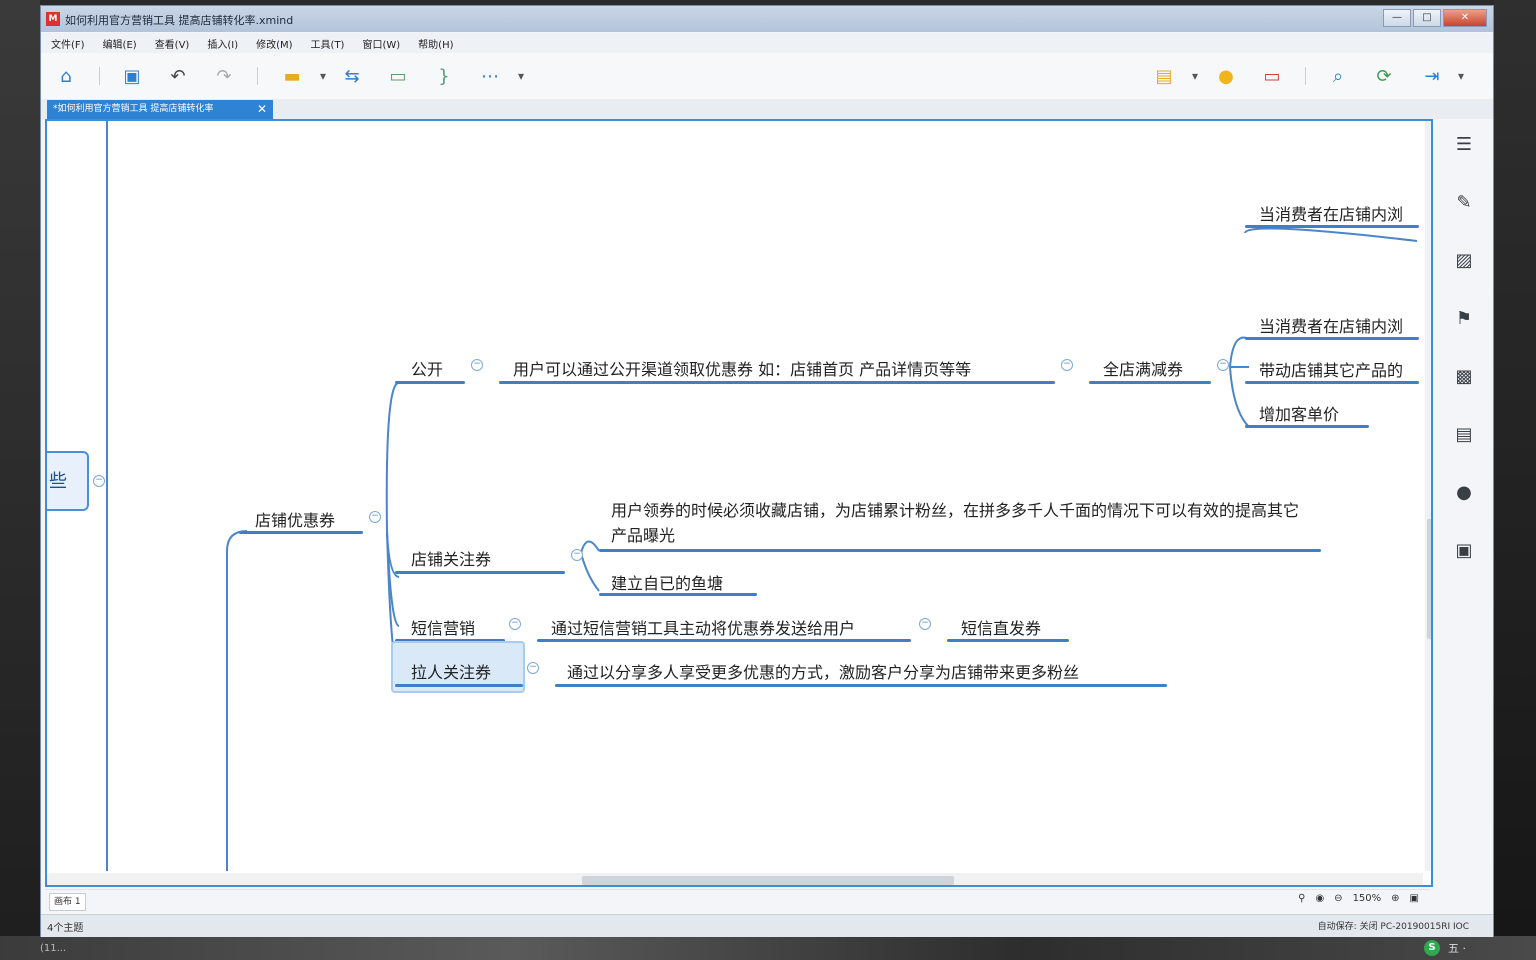 The height and width of the screenshot is (960, 1536). I want to click on topic-drive-products: 带动店铺其它产品的, so click(1331, 369).